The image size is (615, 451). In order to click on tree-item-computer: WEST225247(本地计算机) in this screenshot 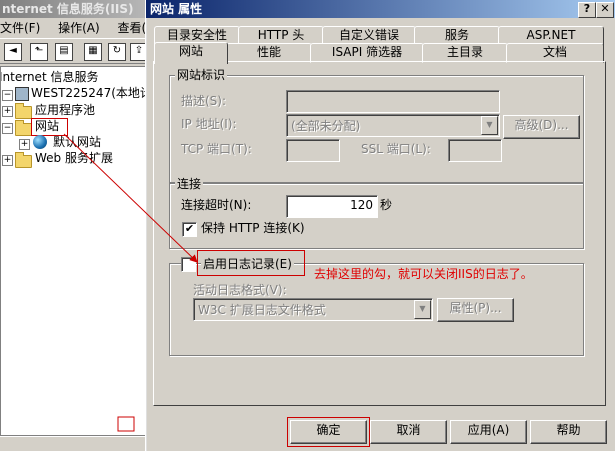, I will do `click(89, 93)`.